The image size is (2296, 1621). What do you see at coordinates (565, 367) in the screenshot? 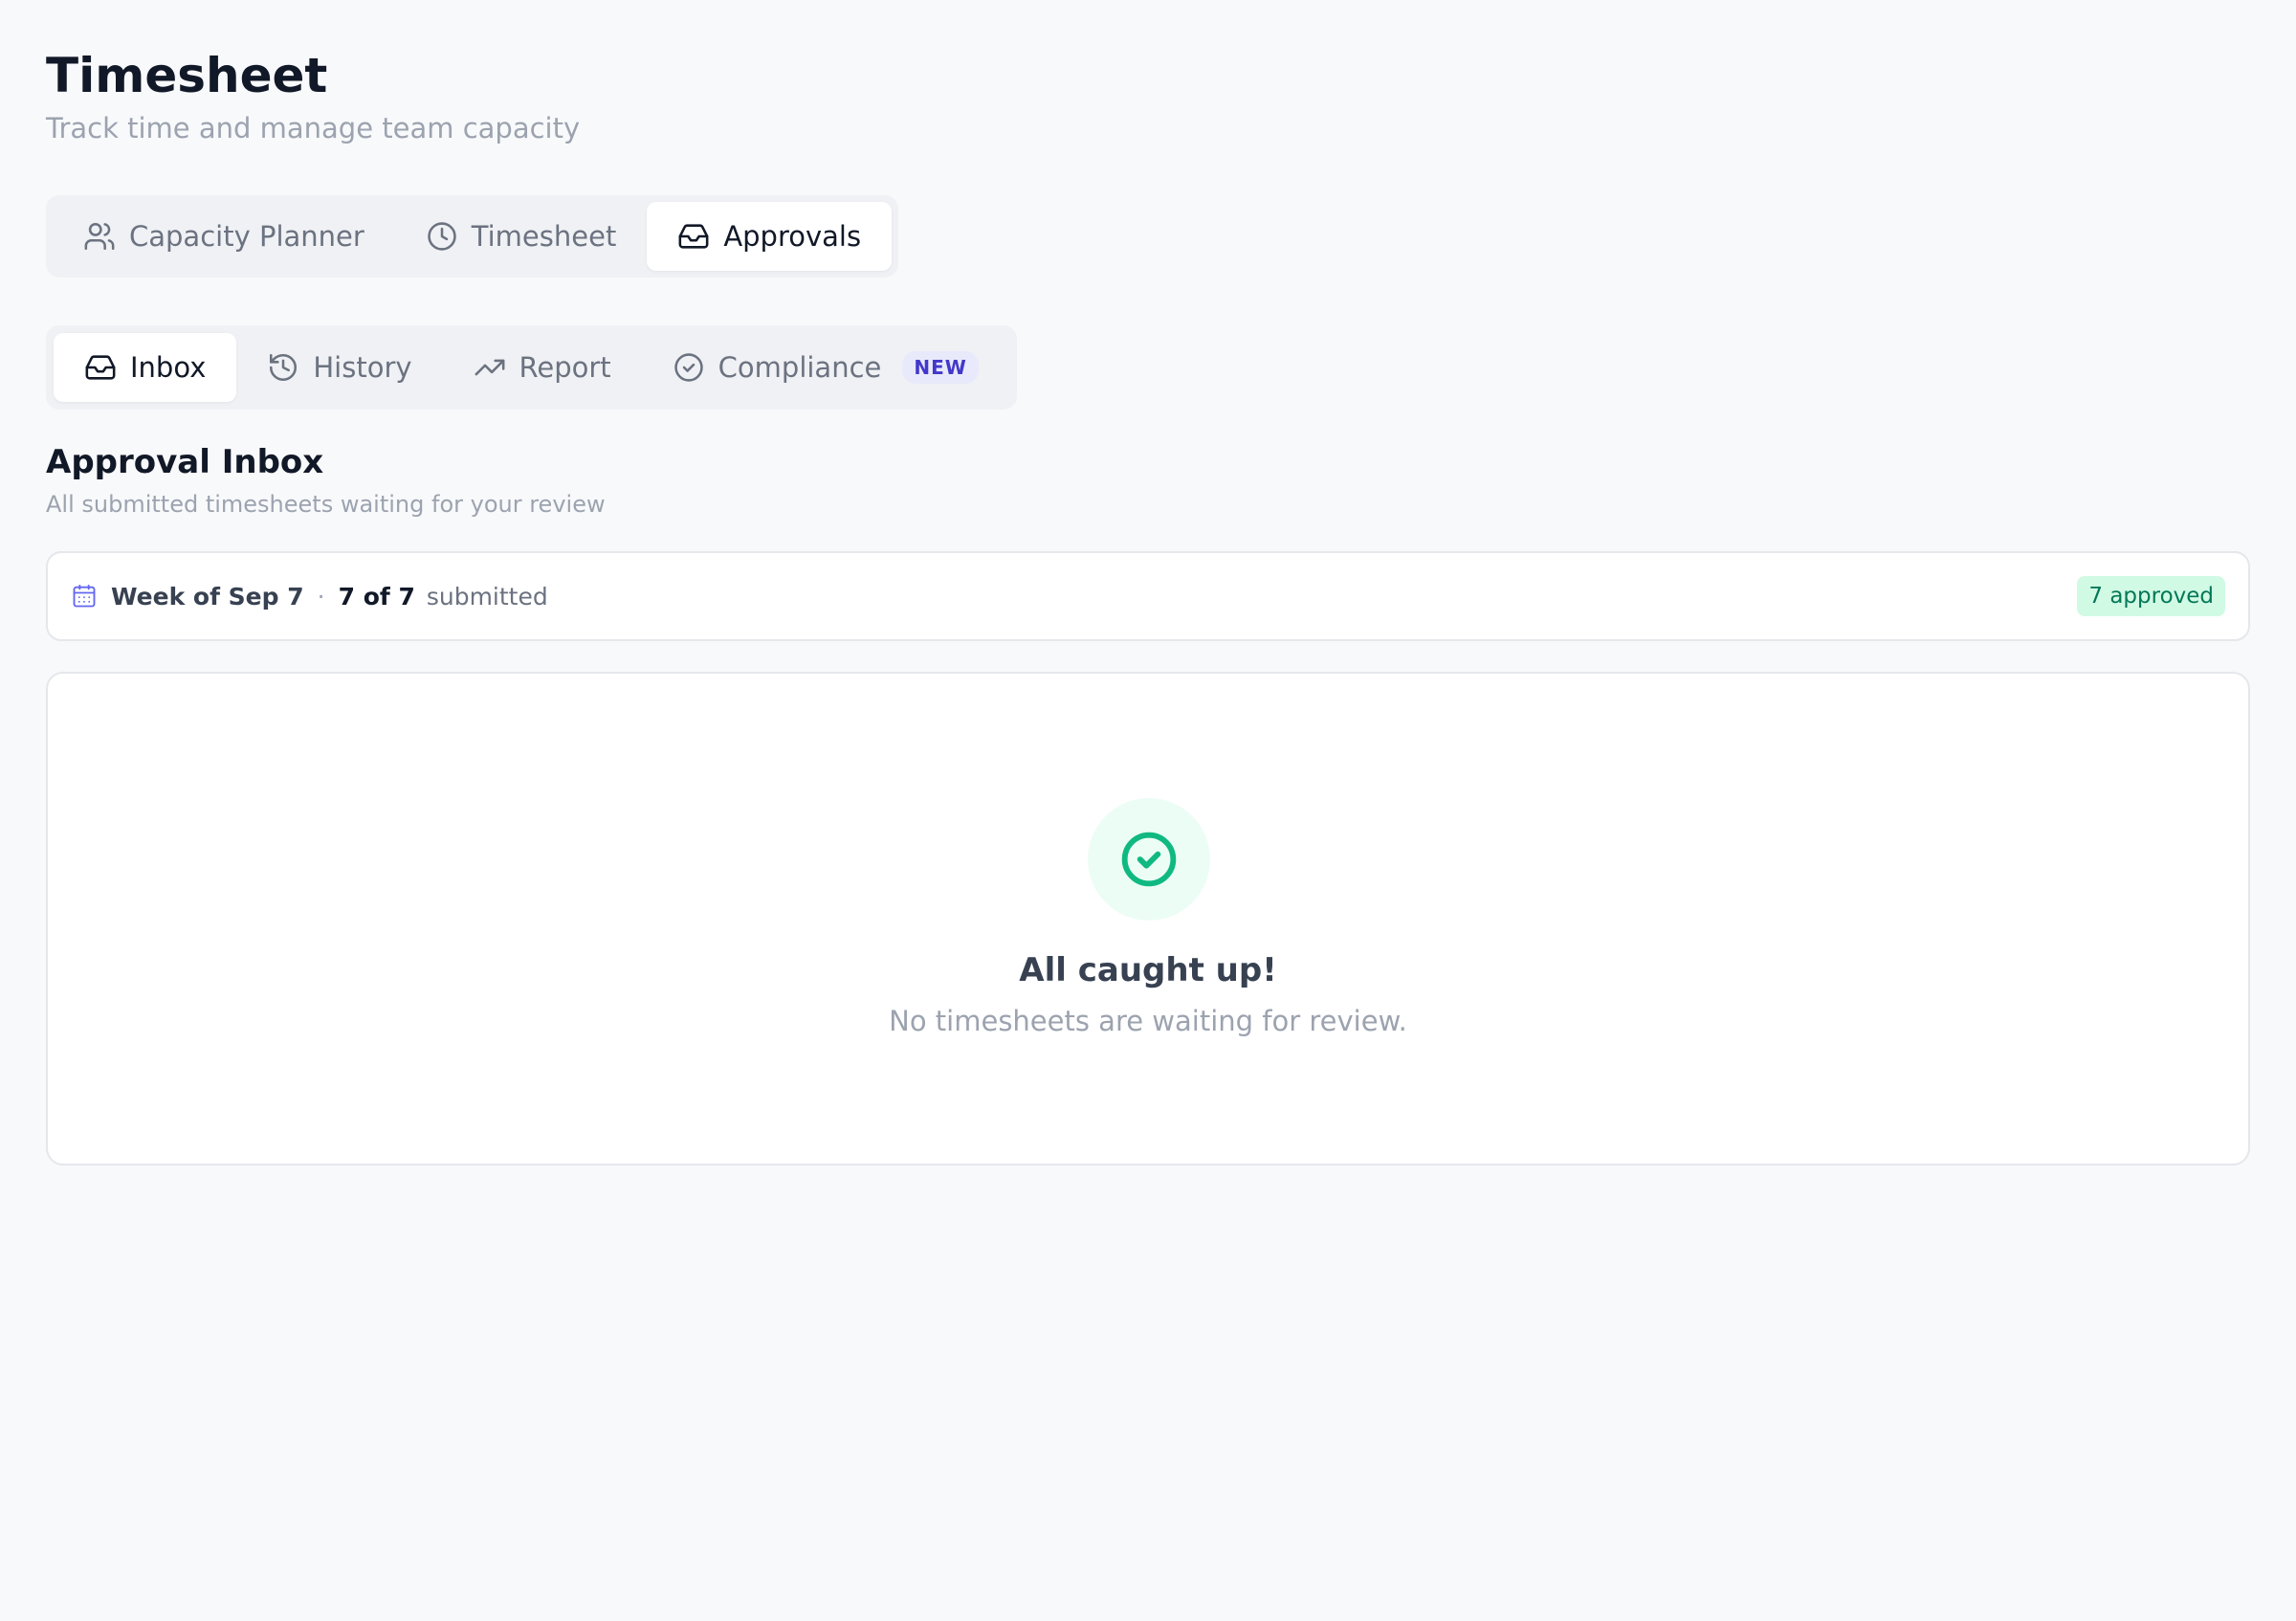
I see `tab-label: Report` at bounding box center [565, 367].